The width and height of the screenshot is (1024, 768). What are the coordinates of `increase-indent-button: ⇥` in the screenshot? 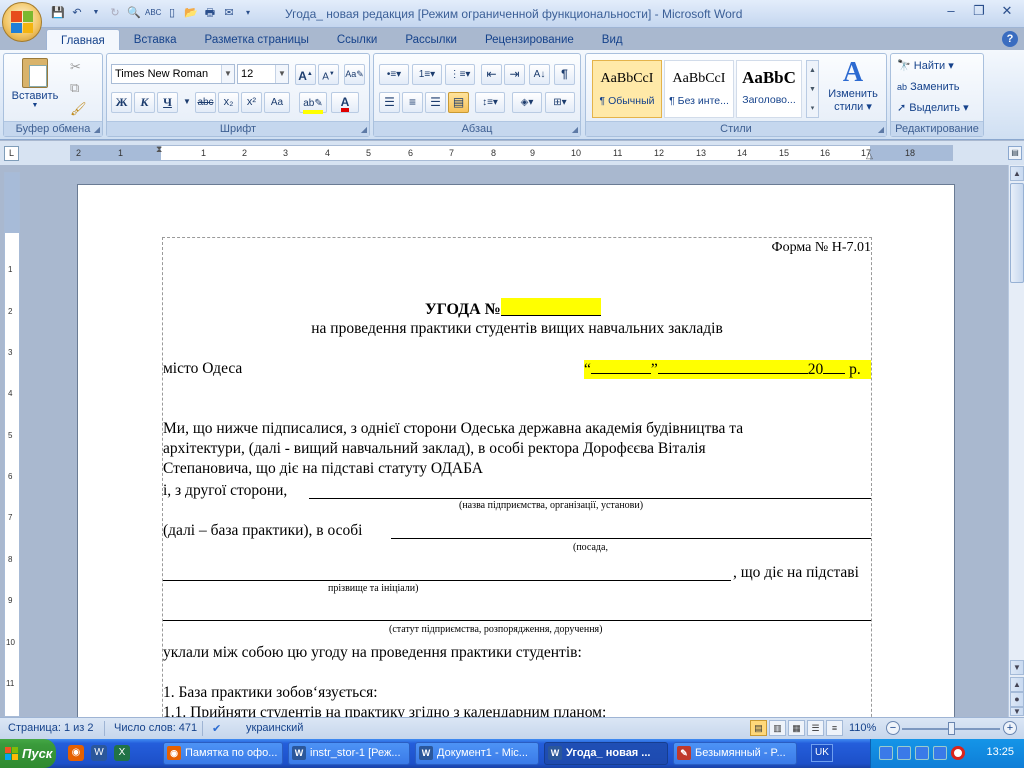 It's located at (514, 74).